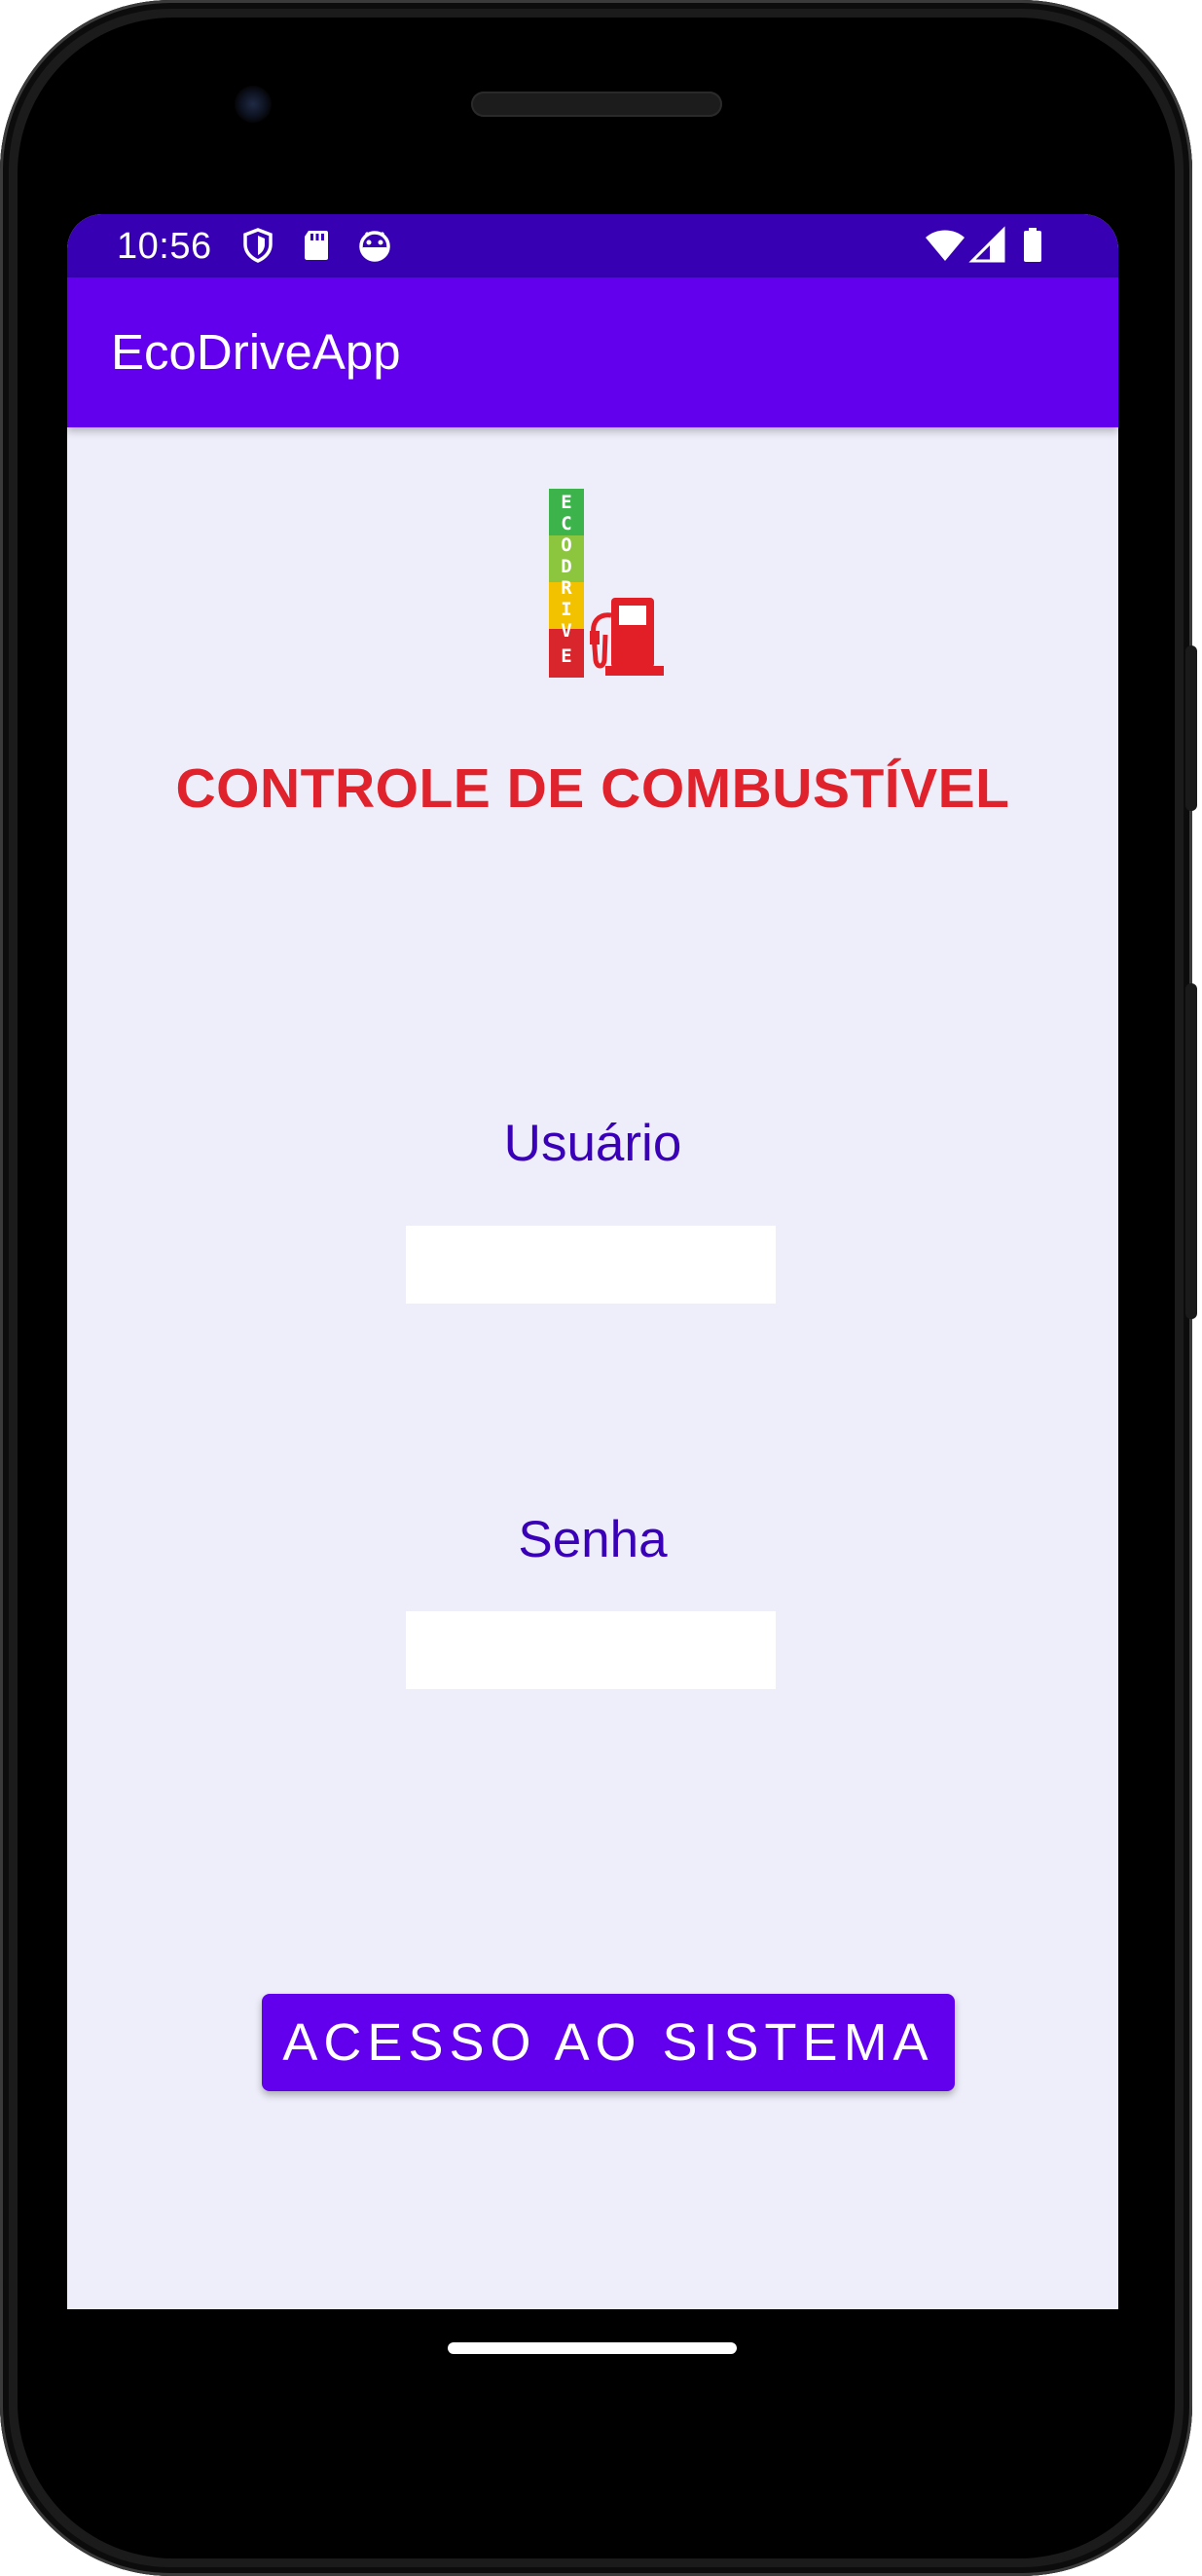  Describe the element at coordinates (566, 588) in the screenshot. I see `svg-text: R` at that location.